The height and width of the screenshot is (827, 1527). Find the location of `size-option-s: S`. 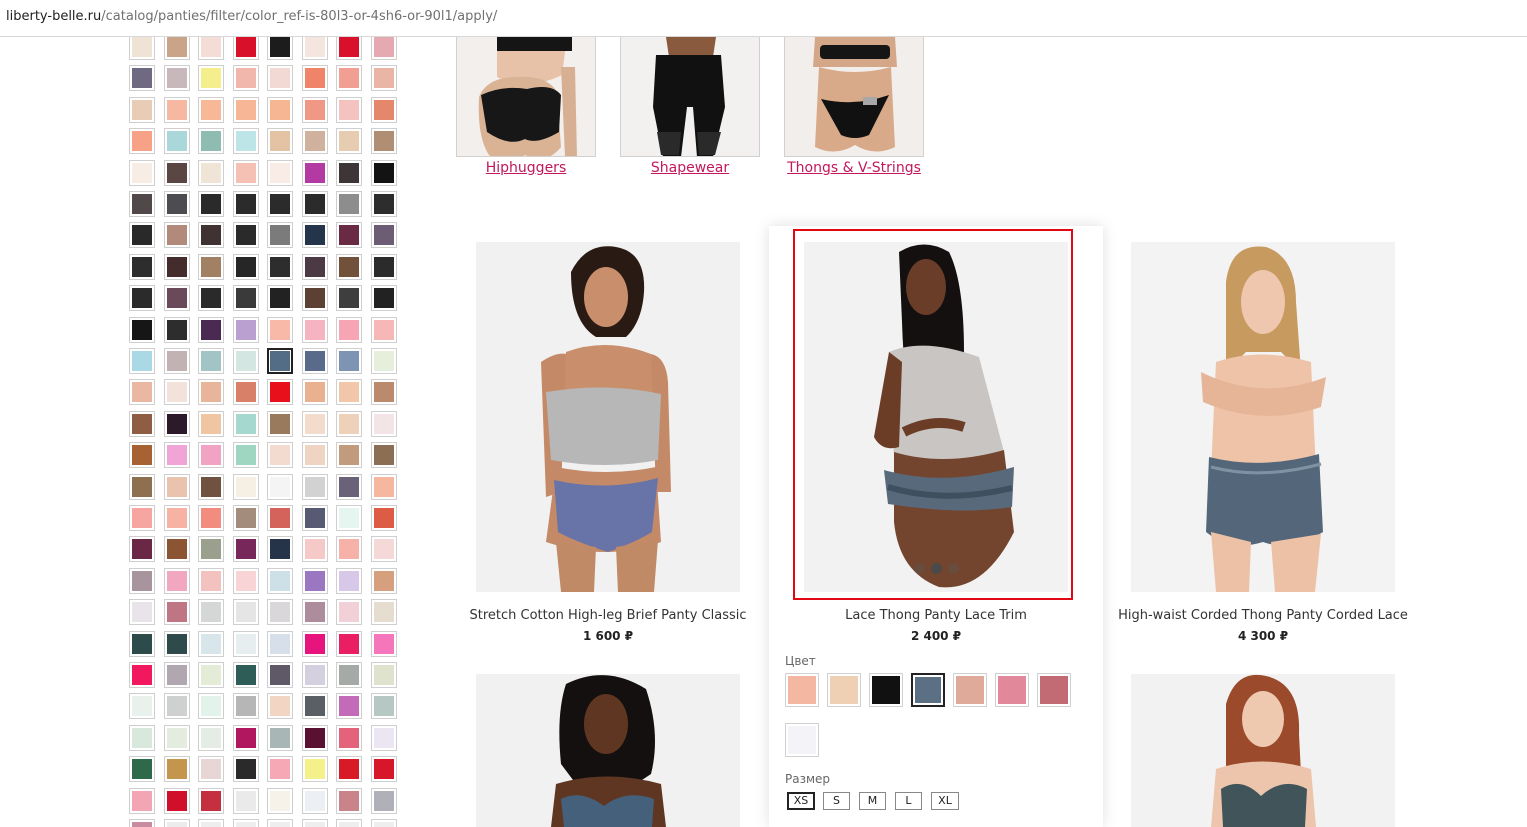

size-option-s: S is located at coordinates (836, 801).